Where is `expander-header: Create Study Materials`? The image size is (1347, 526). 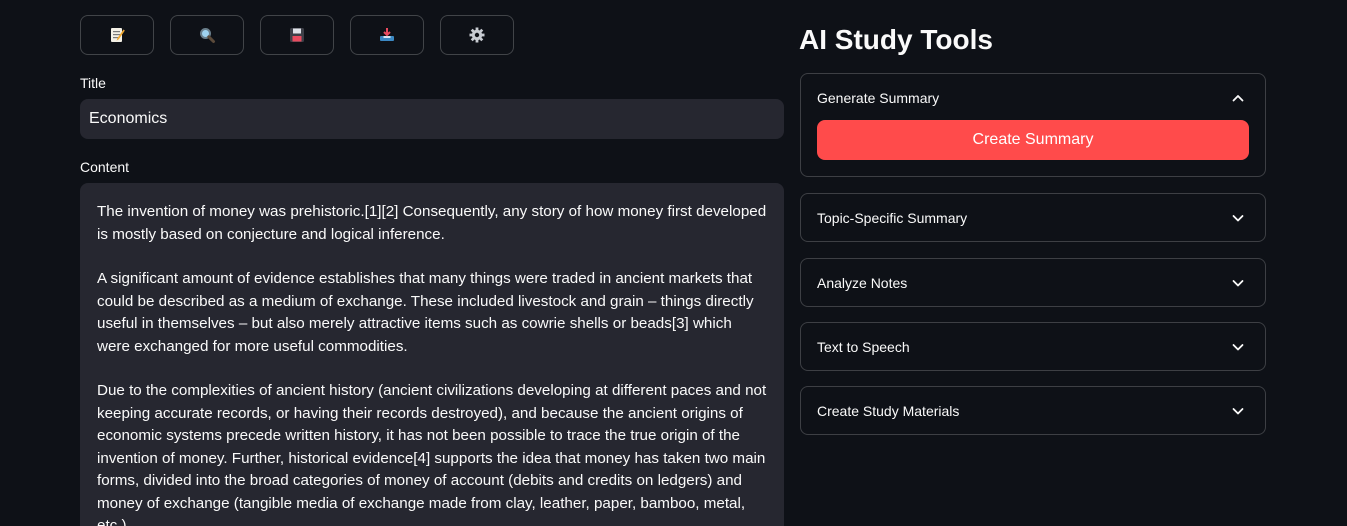 expander-header: Create Study Materials is located at coordinates (1033, 410).